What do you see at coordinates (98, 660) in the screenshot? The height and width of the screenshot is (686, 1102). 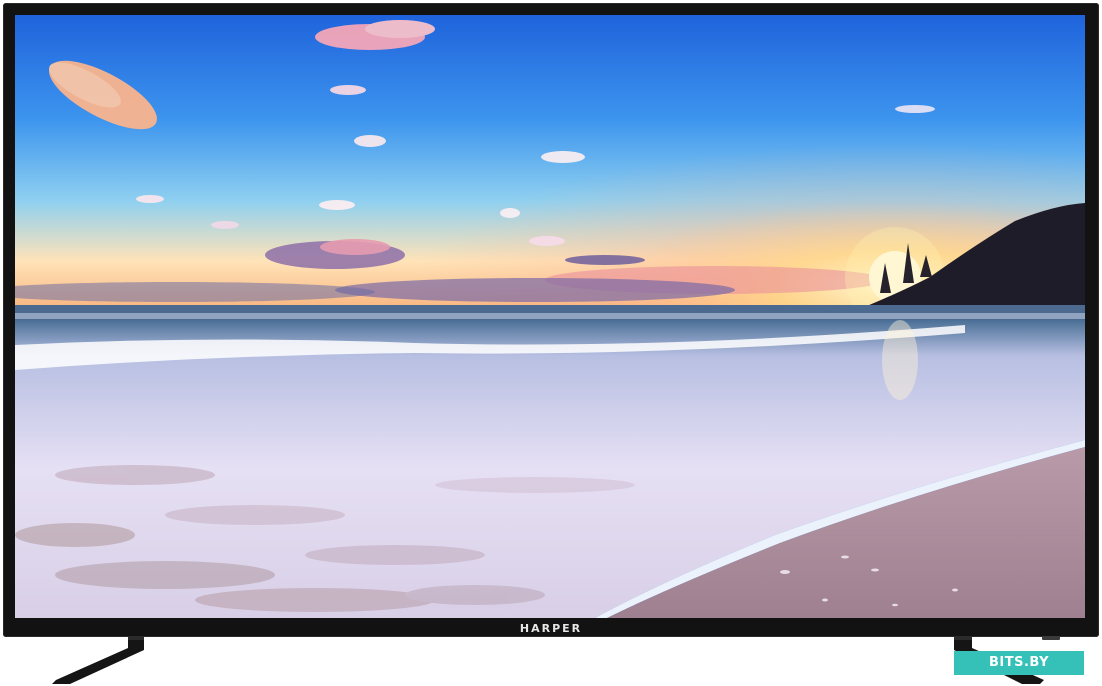 I see `stand-foot-left` at bounding box center [98, 660].